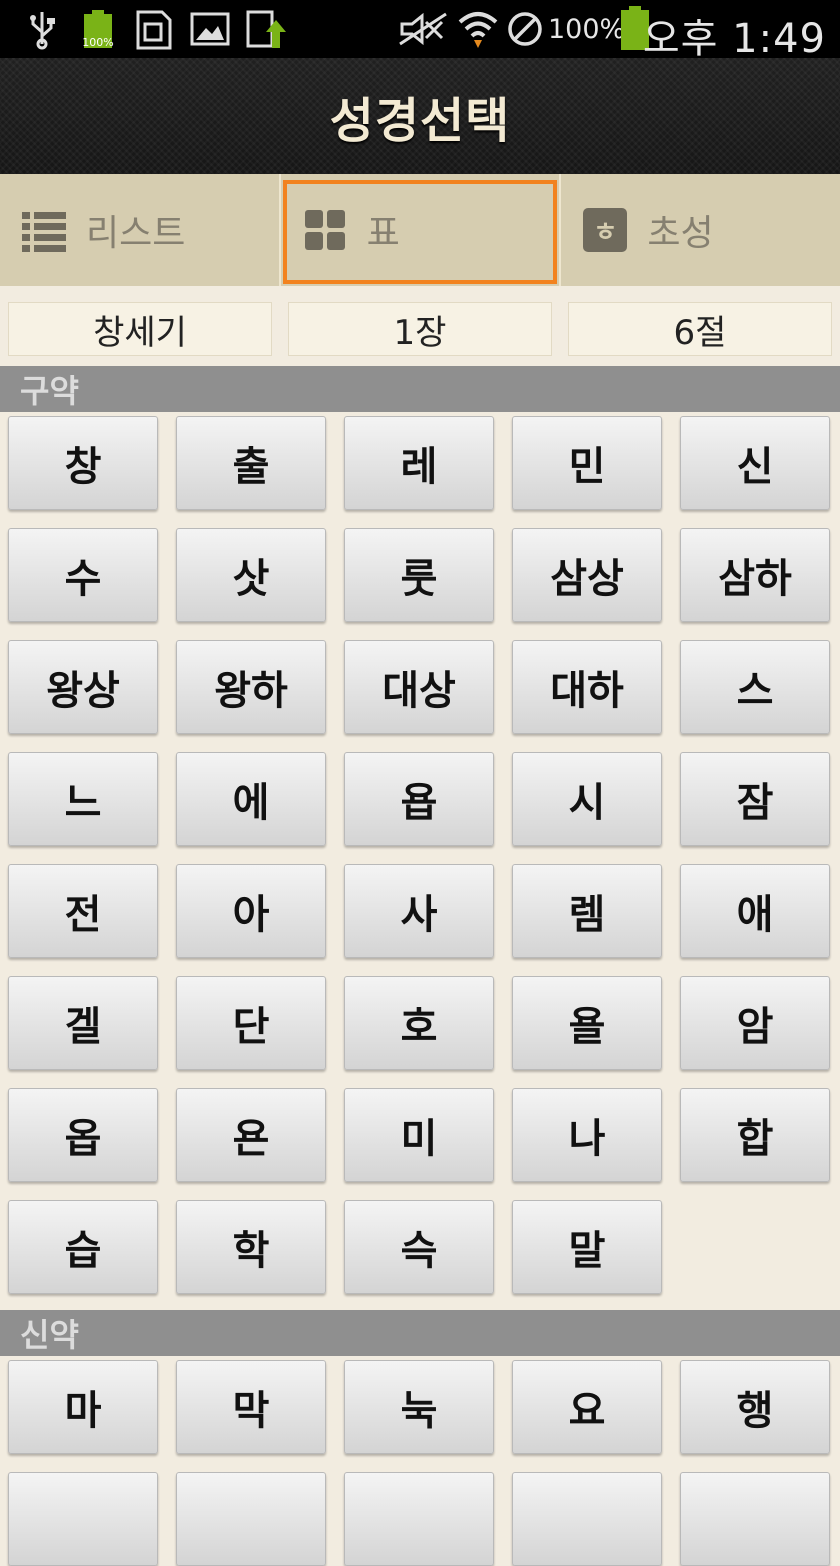 Image resolution: width=840 pixels, height=1566 pixels. What do you see at coordinates (755, 911) in the screenshot?
I see `book-button: 애` at bounding box center [755, 911].